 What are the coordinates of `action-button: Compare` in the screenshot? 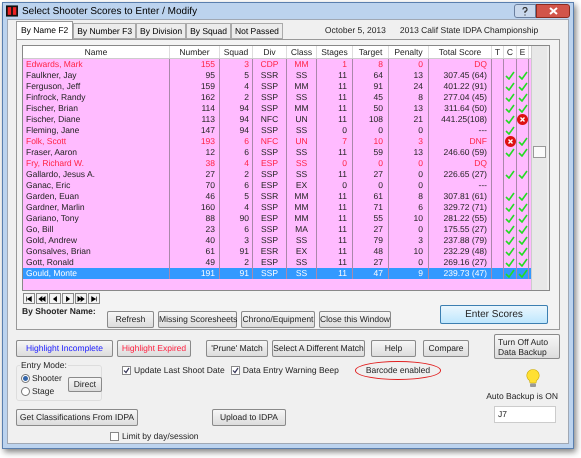 It's located at (446, 348).